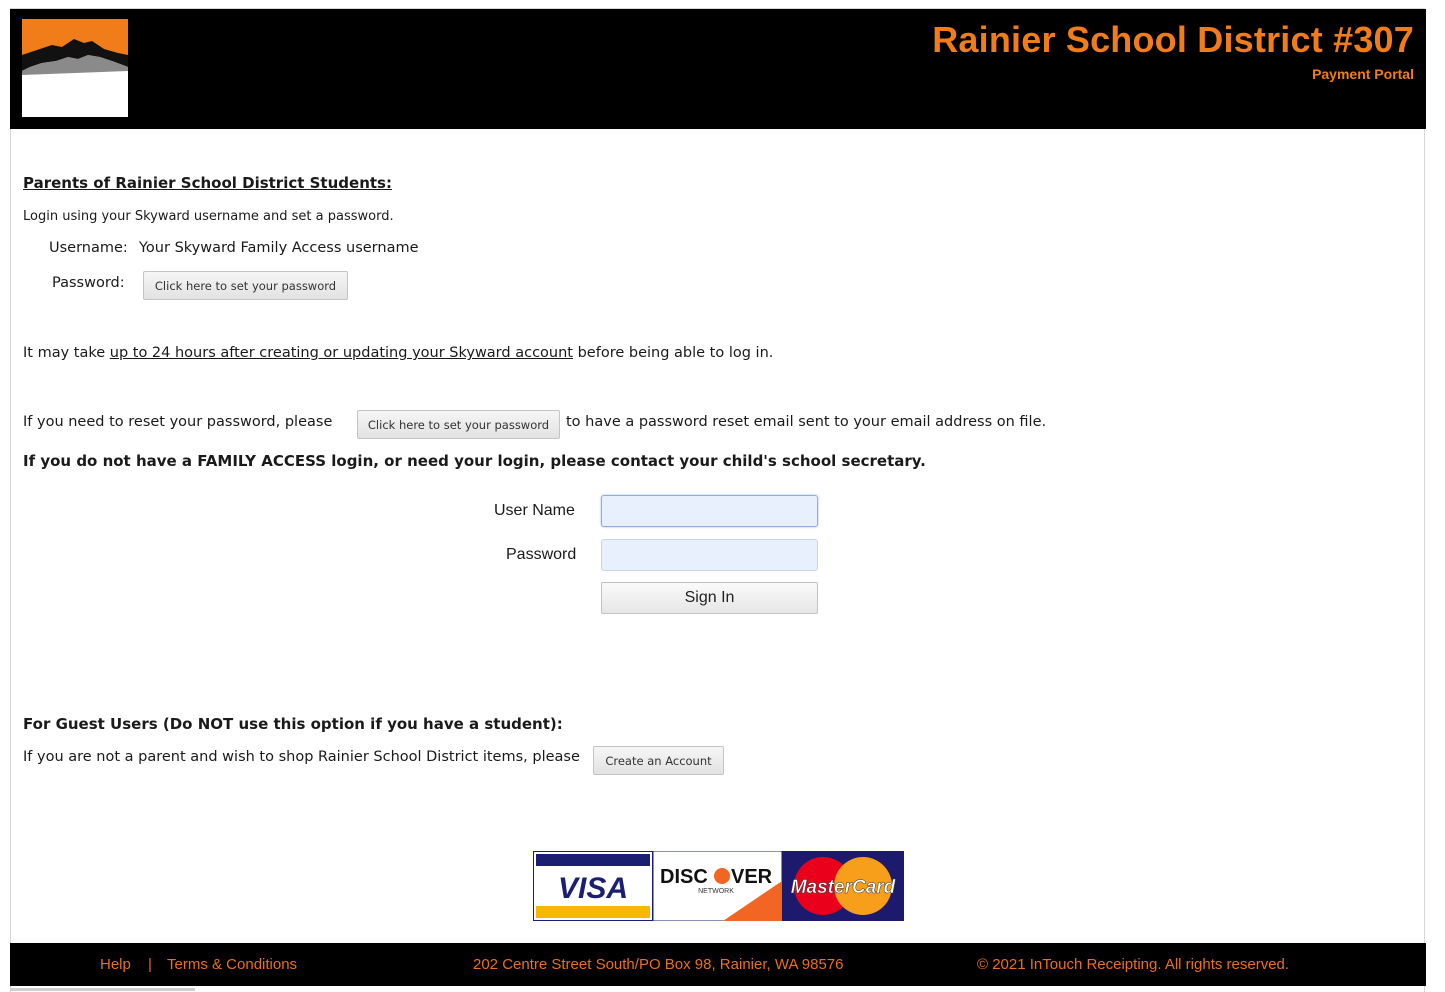  Describe the element at coordinates (102, 989) in the screenshot. I see `horizontal-scrollbar` at that location.